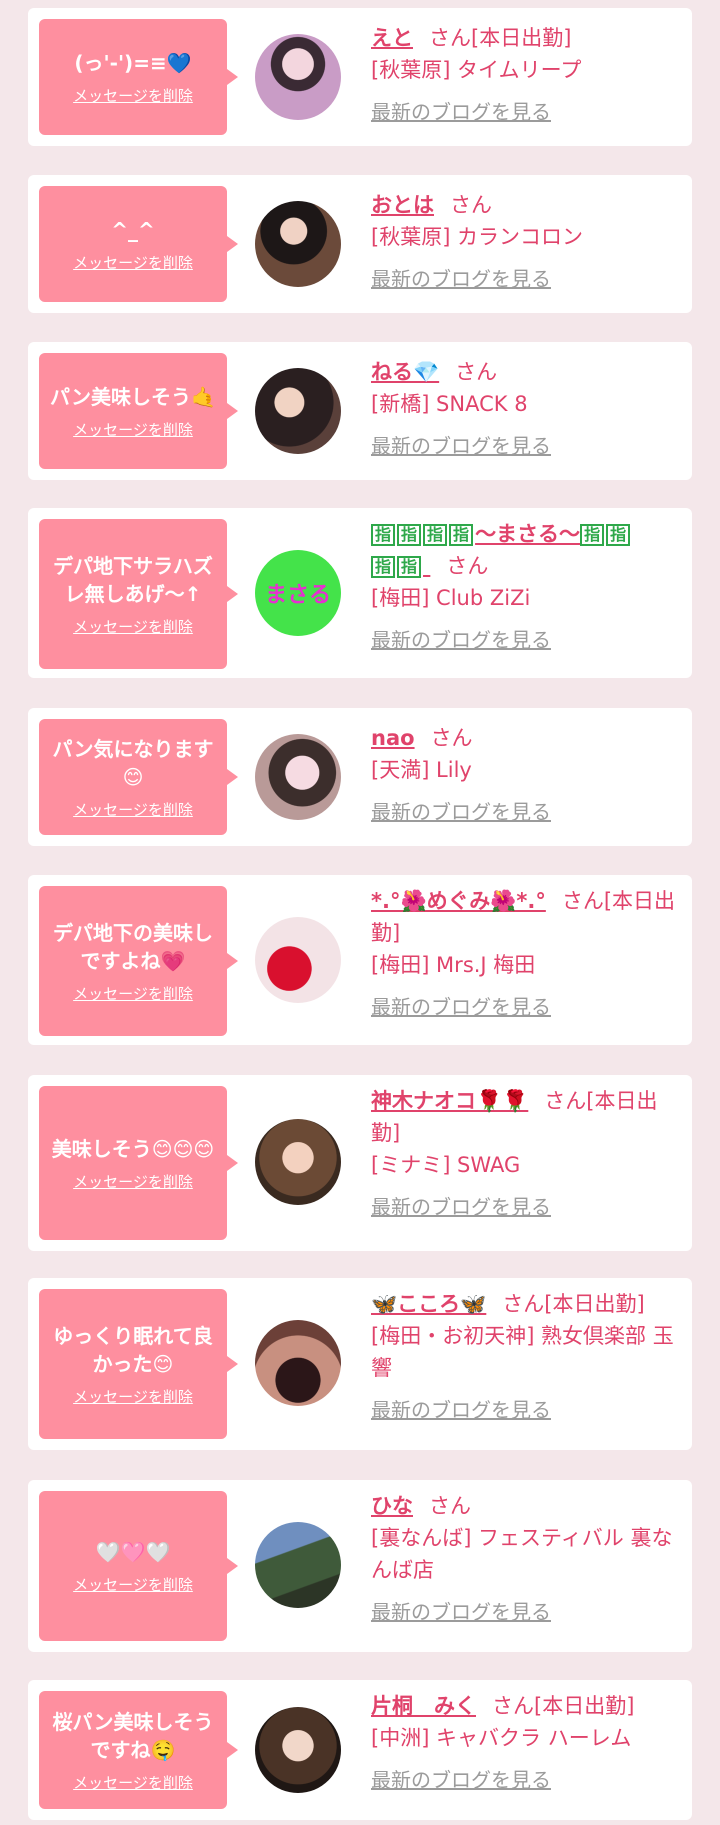 The image size is (720, 1825). I want to click on user-name-link: 🦋こころ🦋, so click(428, 1304).